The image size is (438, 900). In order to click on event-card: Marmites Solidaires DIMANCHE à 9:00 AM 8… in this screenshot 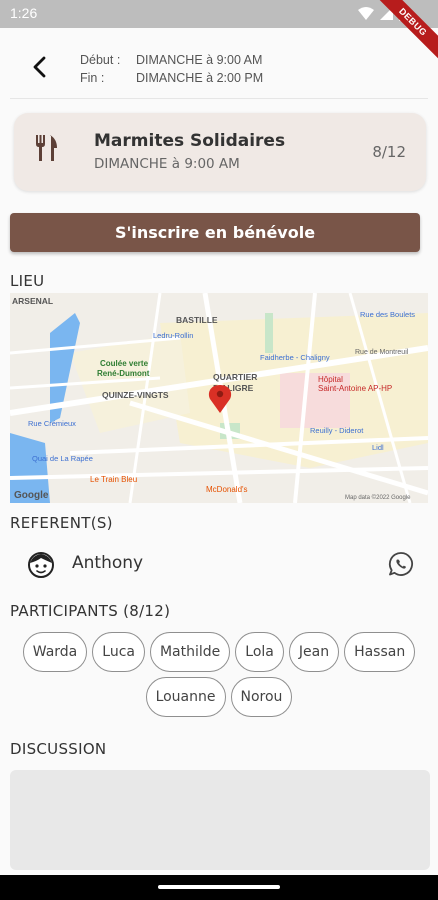, I will do `click(220, 152)`.